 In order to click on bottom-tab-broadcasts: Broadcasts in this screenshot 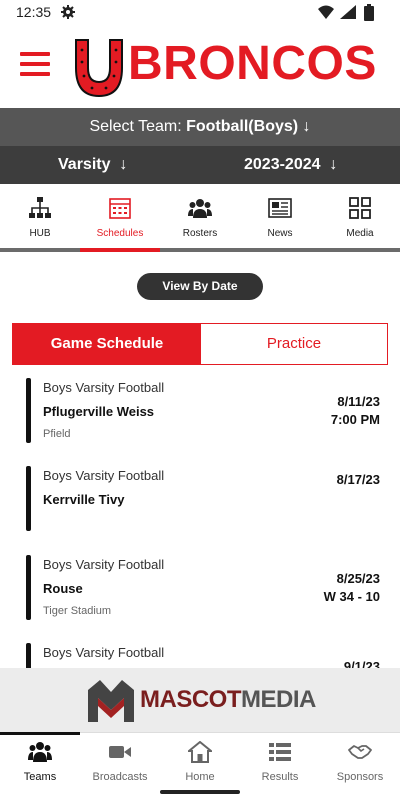, I will do `click(120, 761)`.